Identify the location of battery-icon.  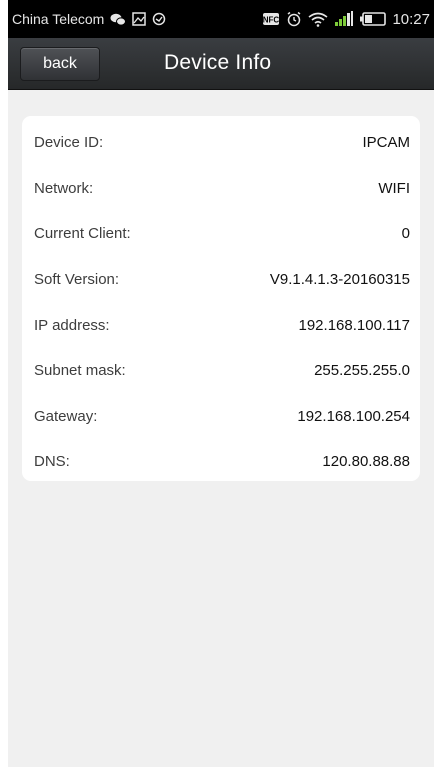
(373, 19).